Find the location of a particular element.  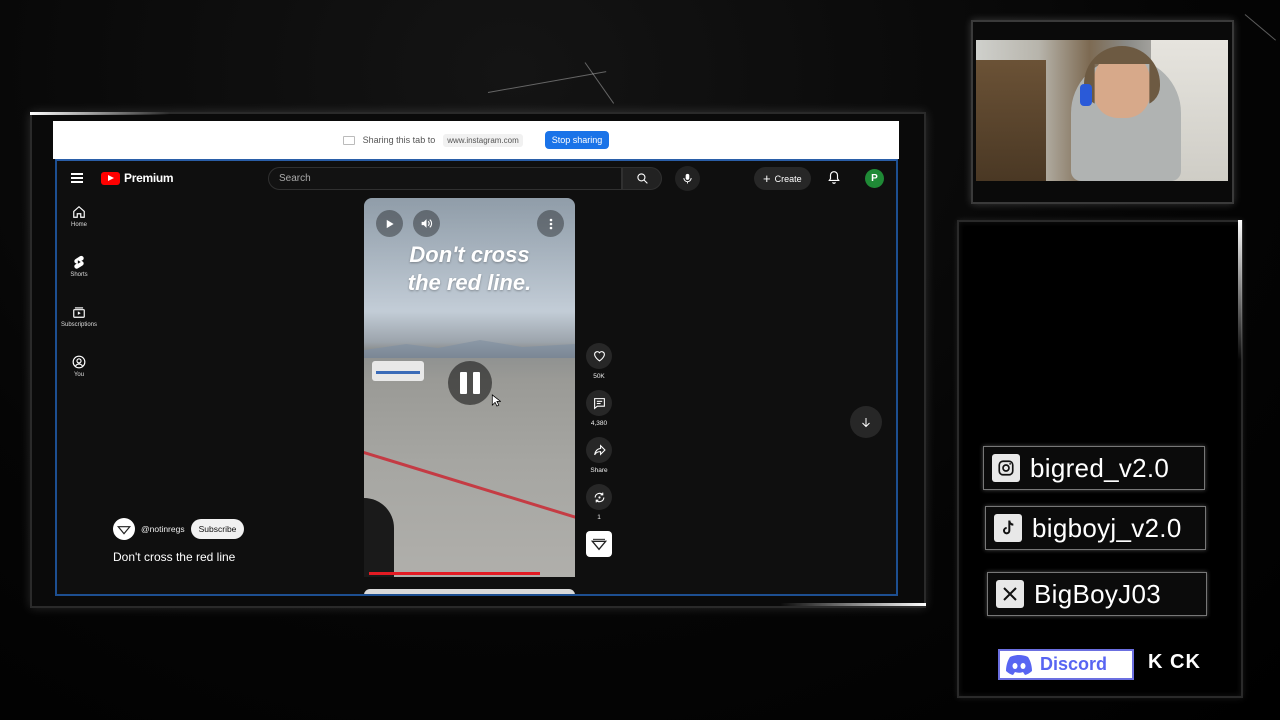

caption-line-2: the red line. is located at coordinates (469, 282).